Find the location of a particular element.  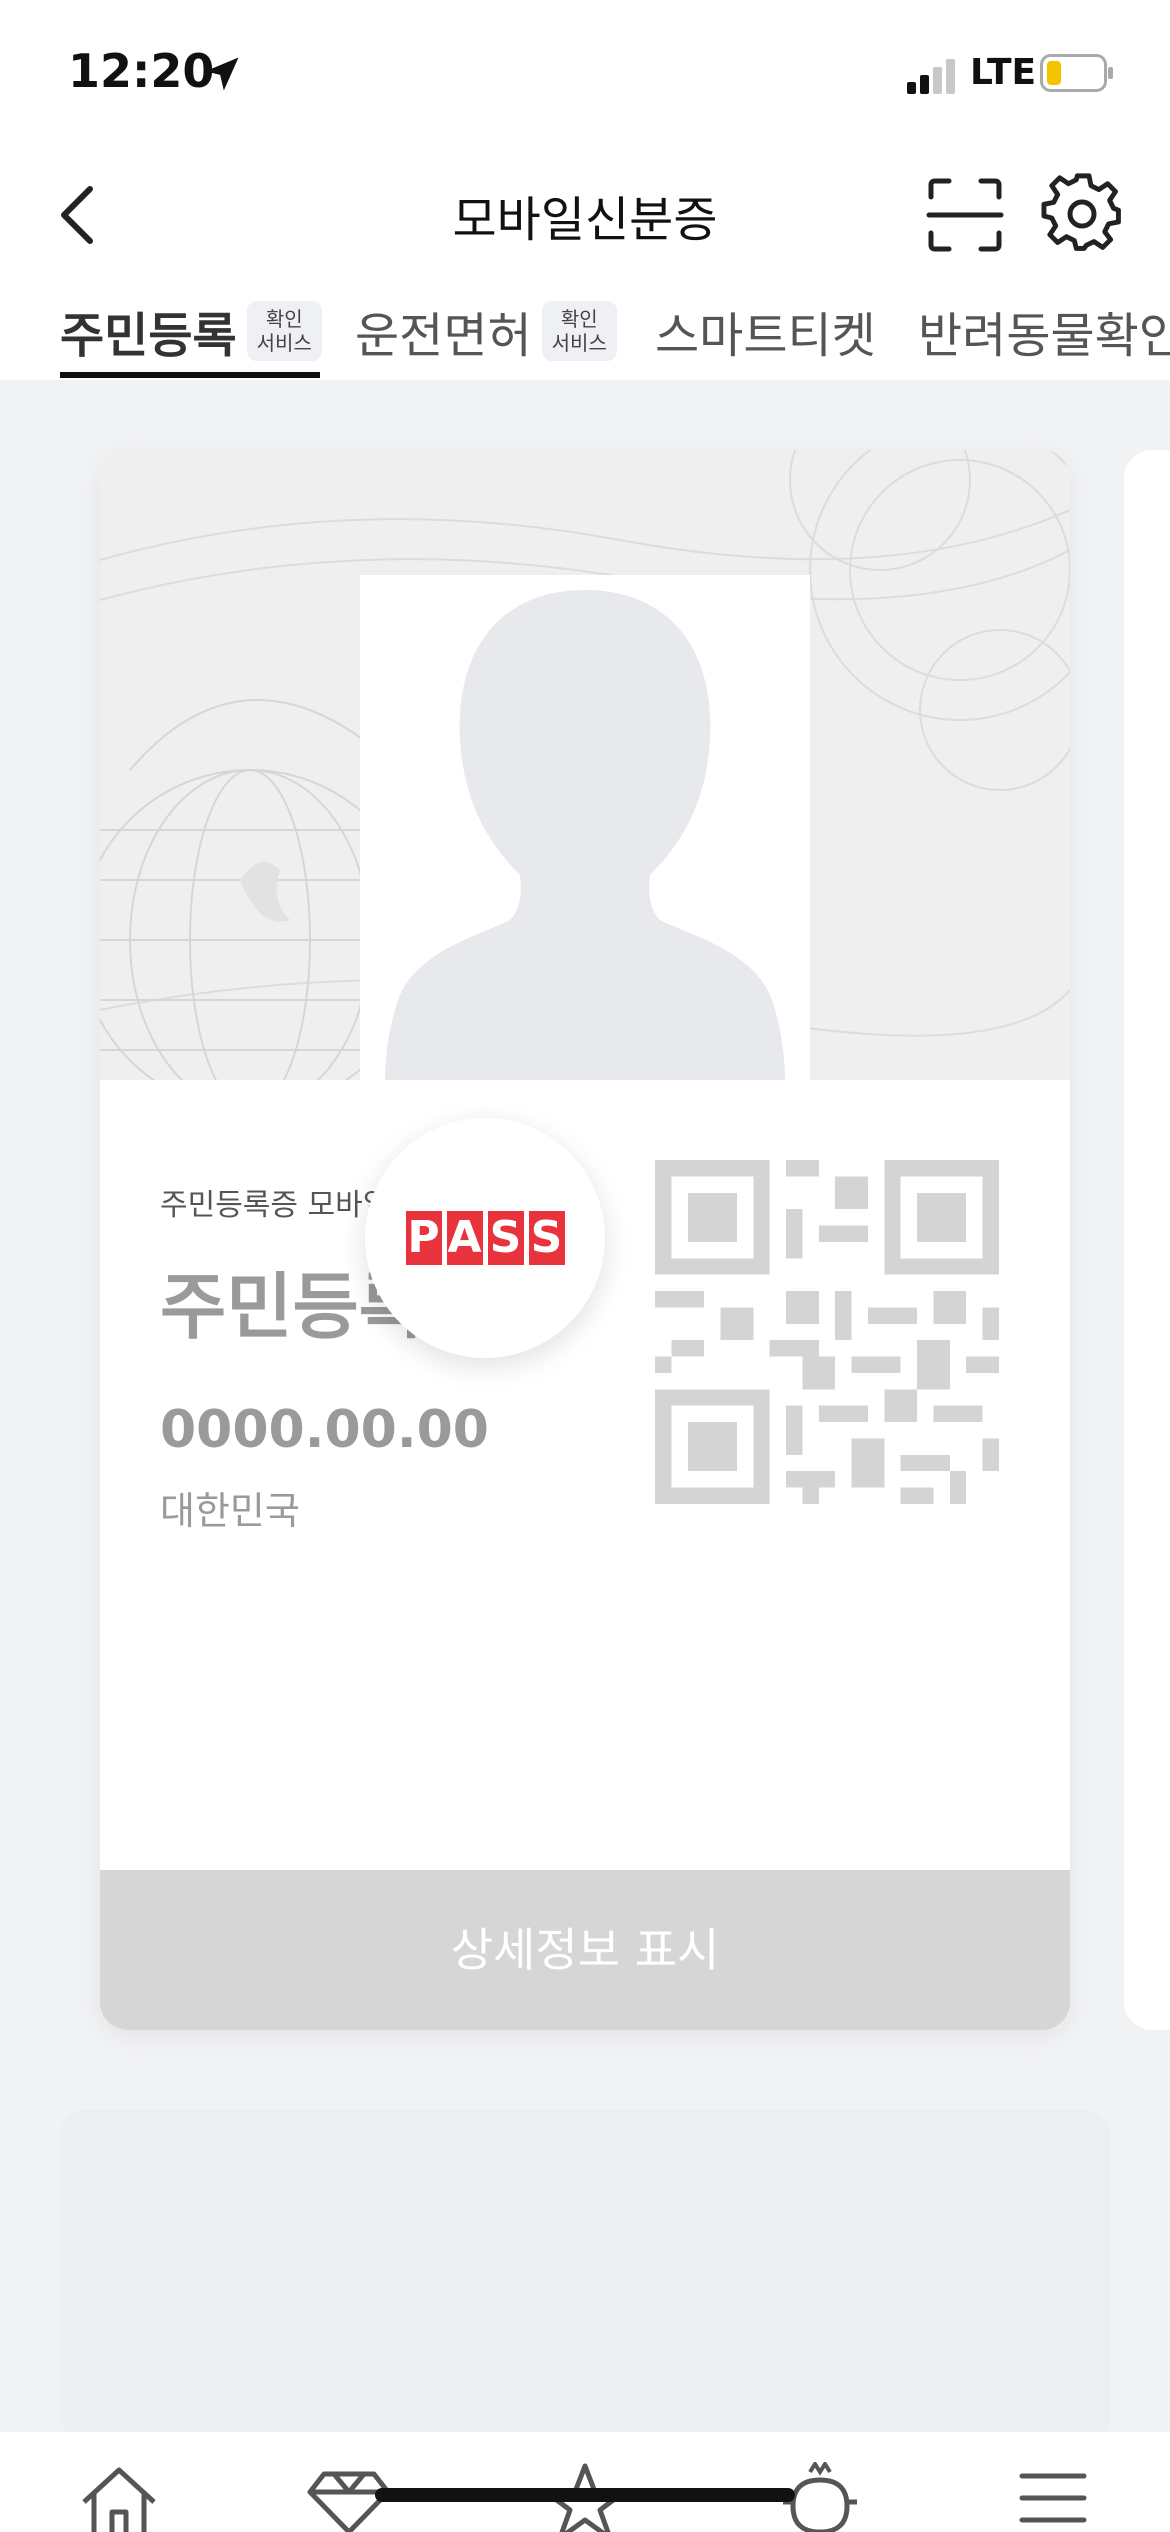

home-icon is located at coordinates (119, 2497).